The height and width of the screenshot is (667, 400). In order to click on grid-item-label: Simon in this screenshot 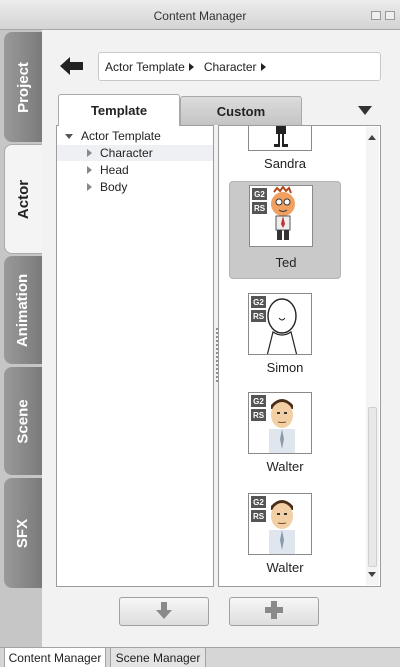, I will do `click(285, 367)`.